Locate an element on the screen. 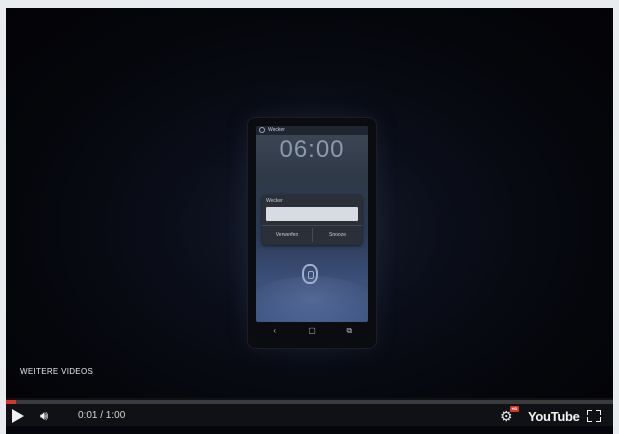  status-app-name: Wecker is located at coordinates (276, 130).